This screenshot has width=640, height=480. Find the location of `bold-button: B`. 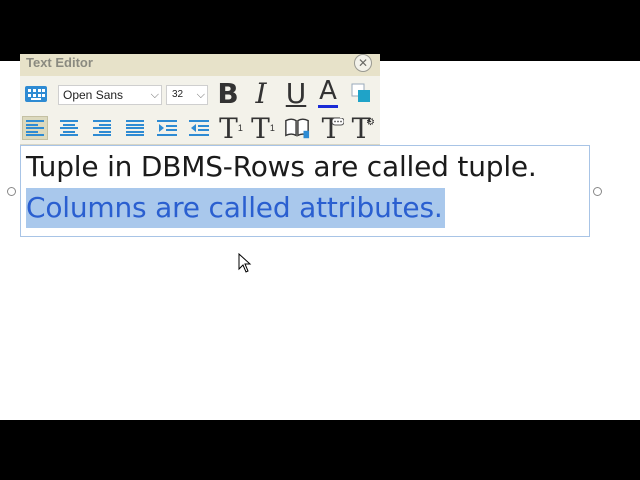

bold-button: B is located at coordinates (228, 93).